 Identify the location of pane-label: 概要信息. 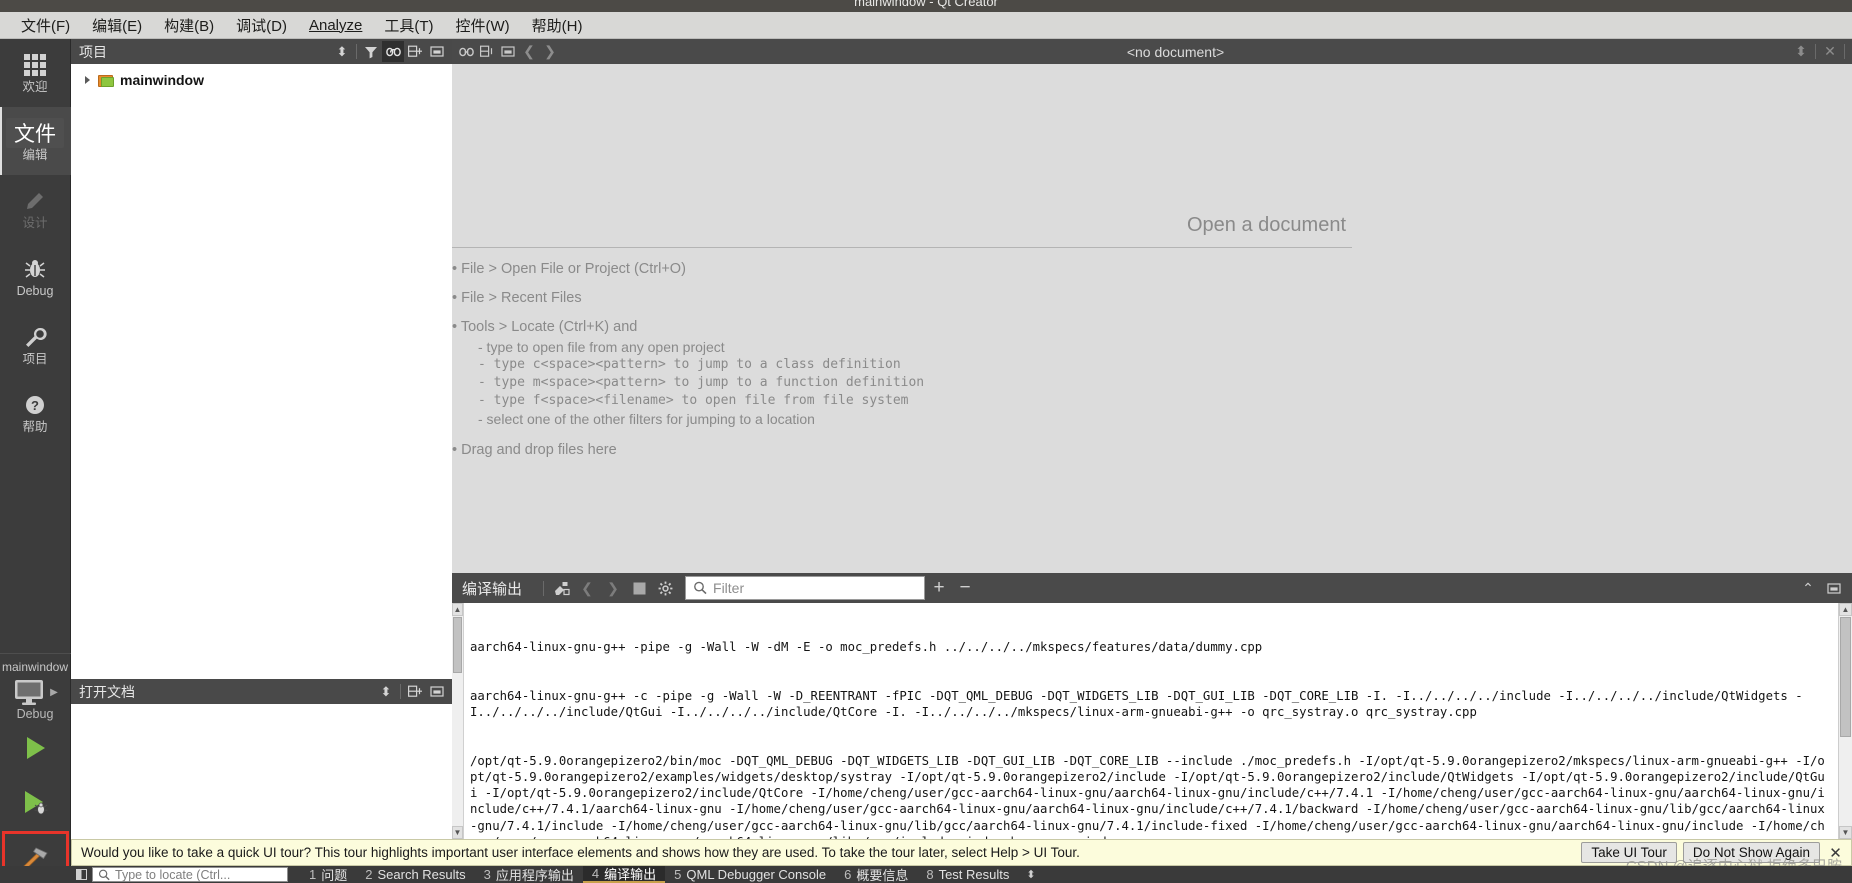
(882, 875).